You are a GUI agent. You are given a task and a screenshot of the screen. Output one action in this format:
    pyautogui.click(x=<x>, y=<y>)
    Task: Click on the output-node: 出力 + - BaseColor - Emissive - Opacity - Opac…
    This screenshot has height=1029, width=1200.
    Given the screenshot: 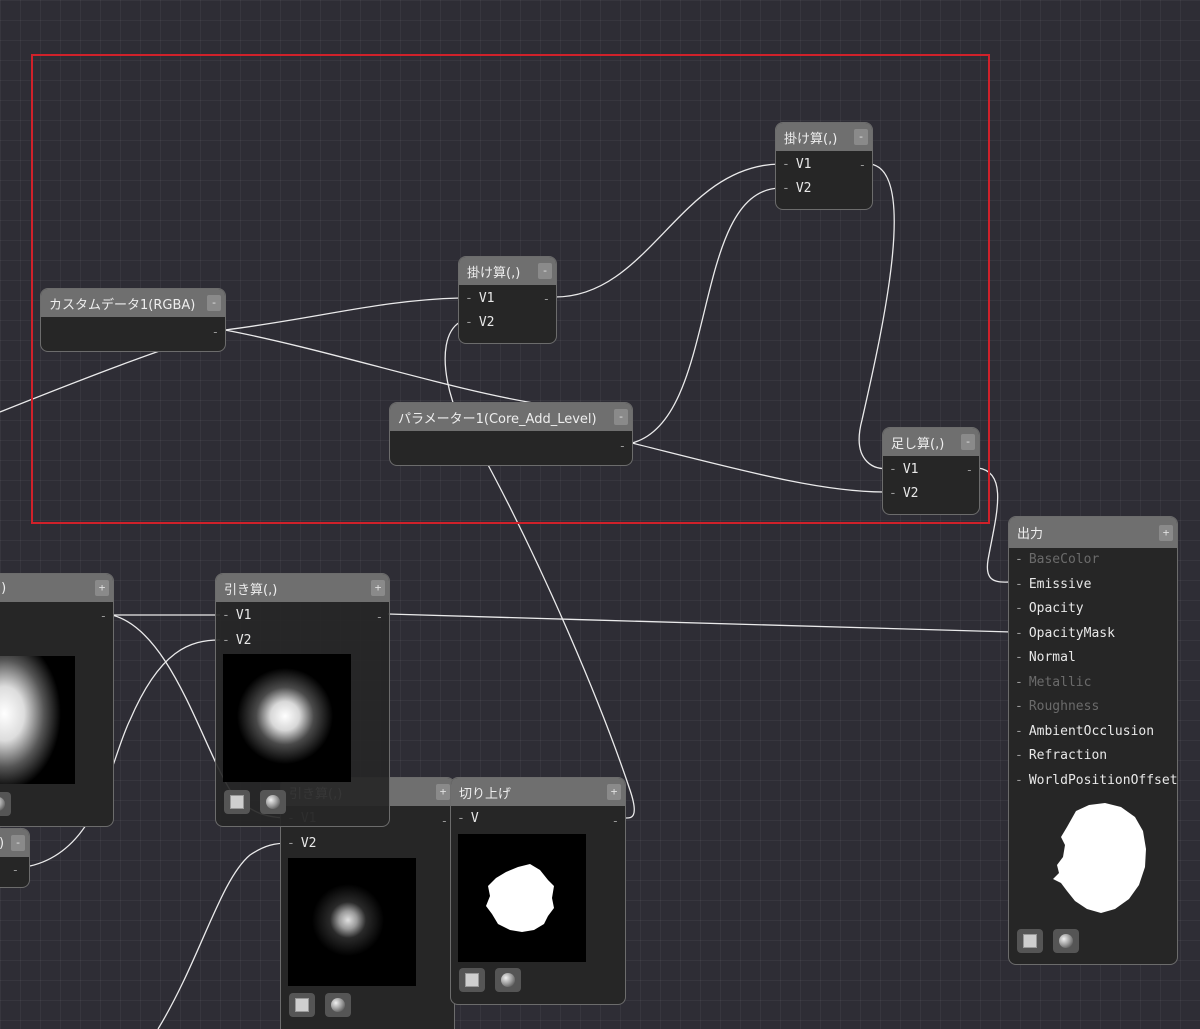 What is the action you would take?
    pyautogui.click(x=1093, y=740)
    